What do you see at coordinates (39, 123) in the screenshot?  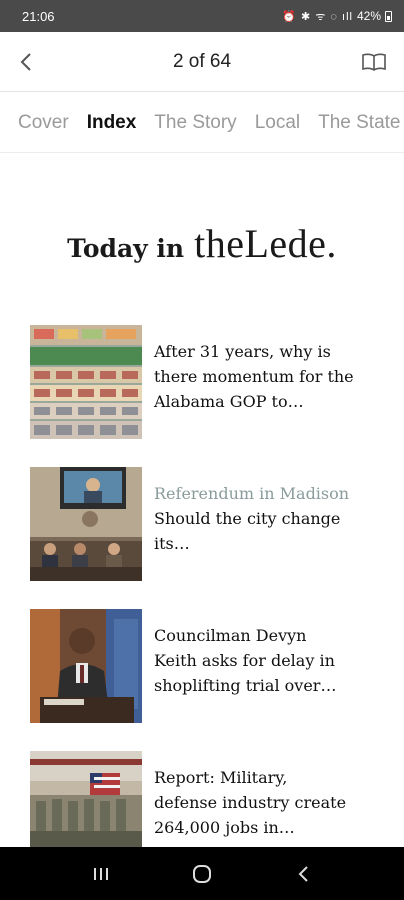 I see `tab-cover: Cover` at bounding box center [39, 123].